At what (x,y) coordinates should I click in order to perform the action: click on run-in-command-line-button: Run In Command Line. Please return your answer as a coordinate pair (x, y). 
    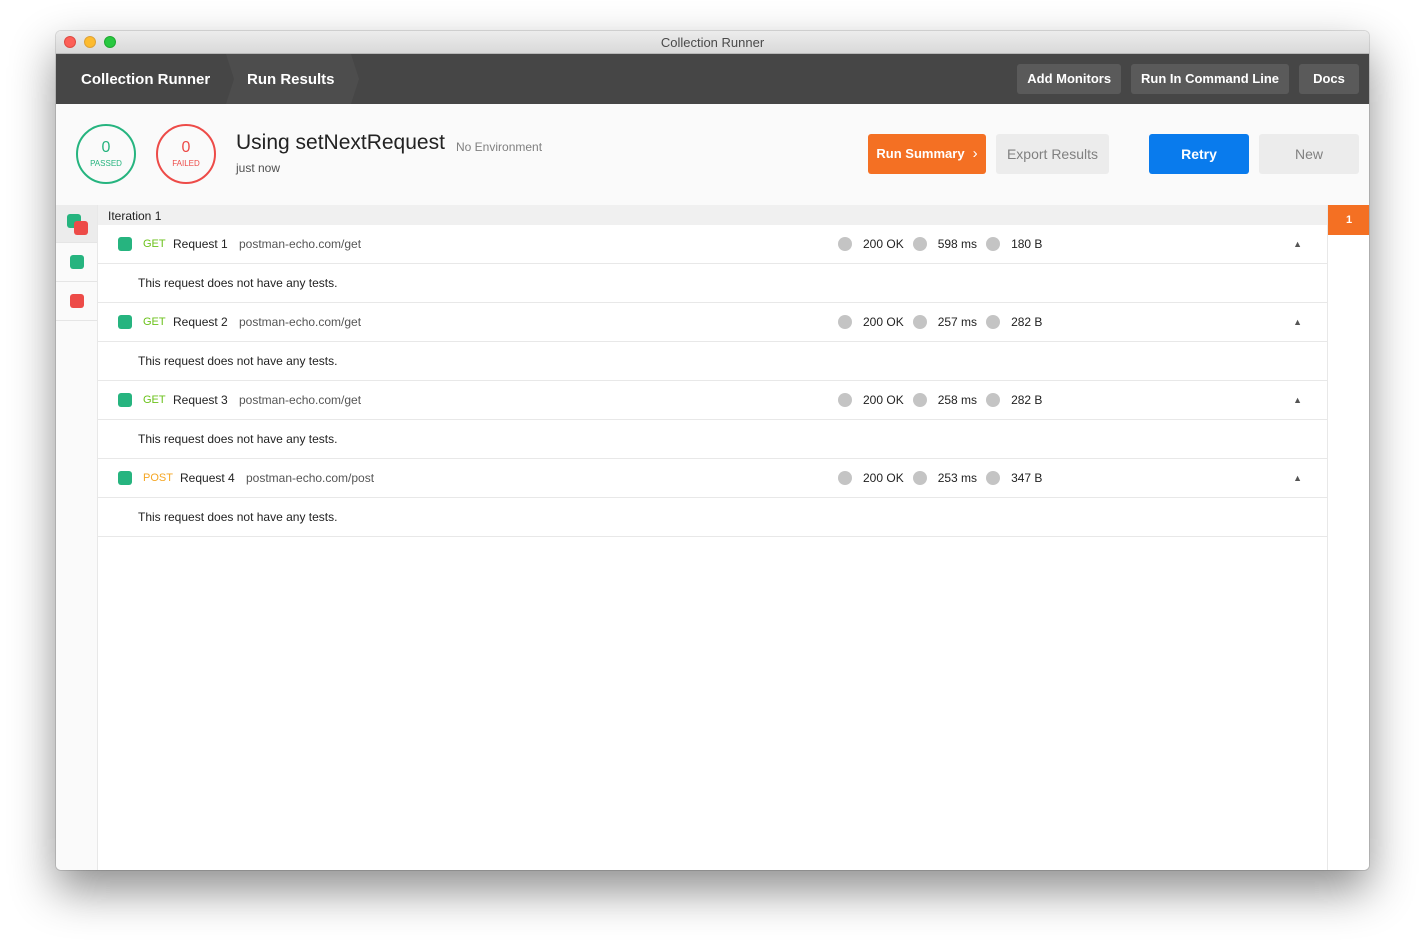
    Looking at the image, I should click on (1210, 79).